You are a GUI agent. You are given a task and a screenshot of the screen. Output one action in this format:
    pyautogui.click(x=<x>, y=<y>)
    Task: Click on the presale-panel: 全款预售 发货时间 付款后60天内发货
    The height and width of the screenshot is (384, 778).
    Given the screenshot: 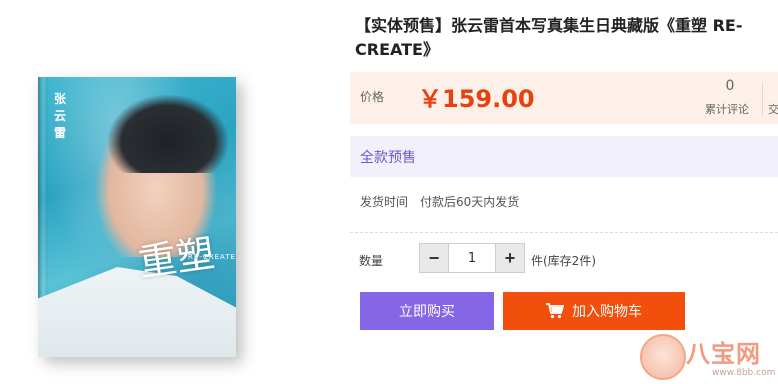 What is the action you would take?
    pyautogui.click(x=564, y=184)
    